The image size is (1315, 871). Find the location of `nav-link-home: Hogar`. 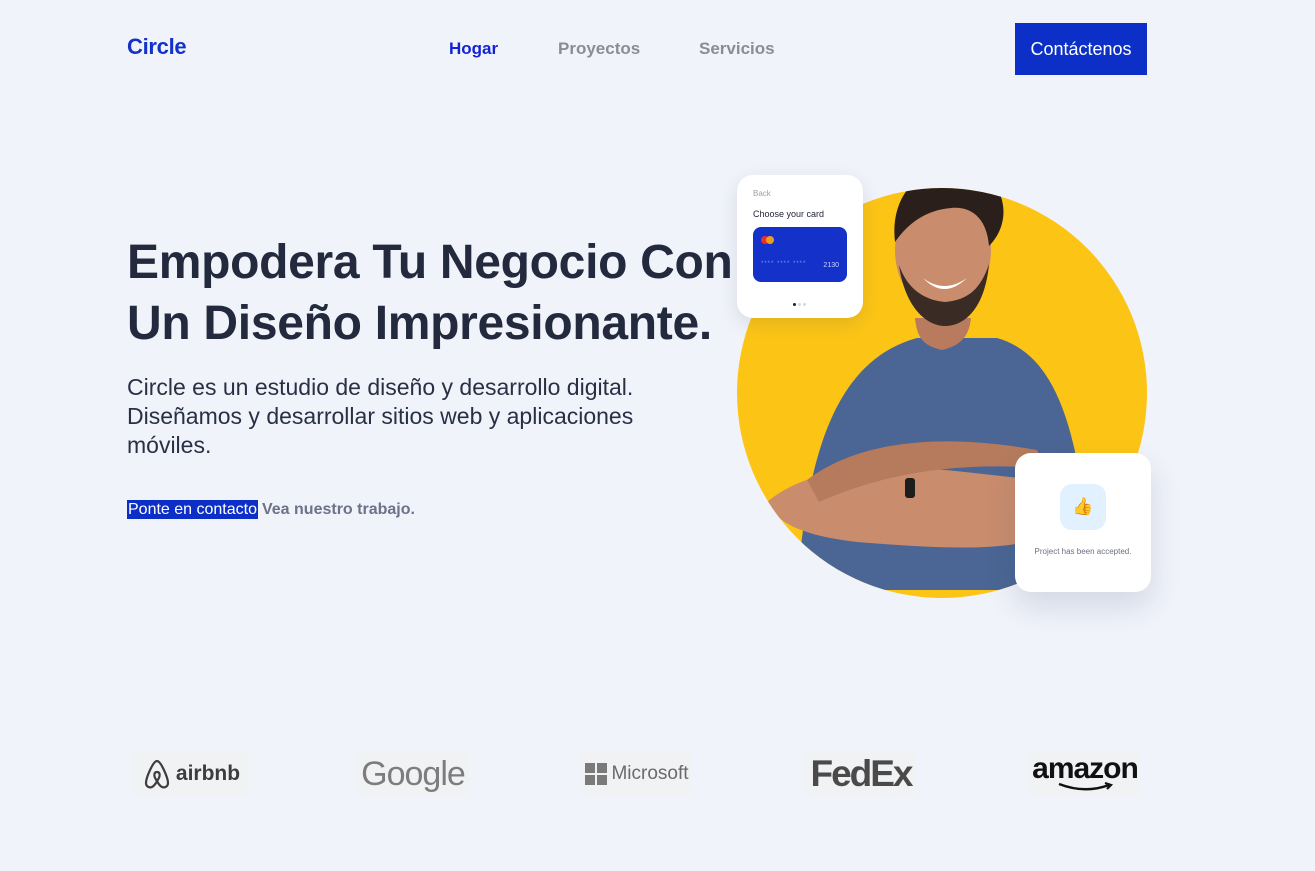

nav-link-home: Hogar is located at coordinates (473, 49).